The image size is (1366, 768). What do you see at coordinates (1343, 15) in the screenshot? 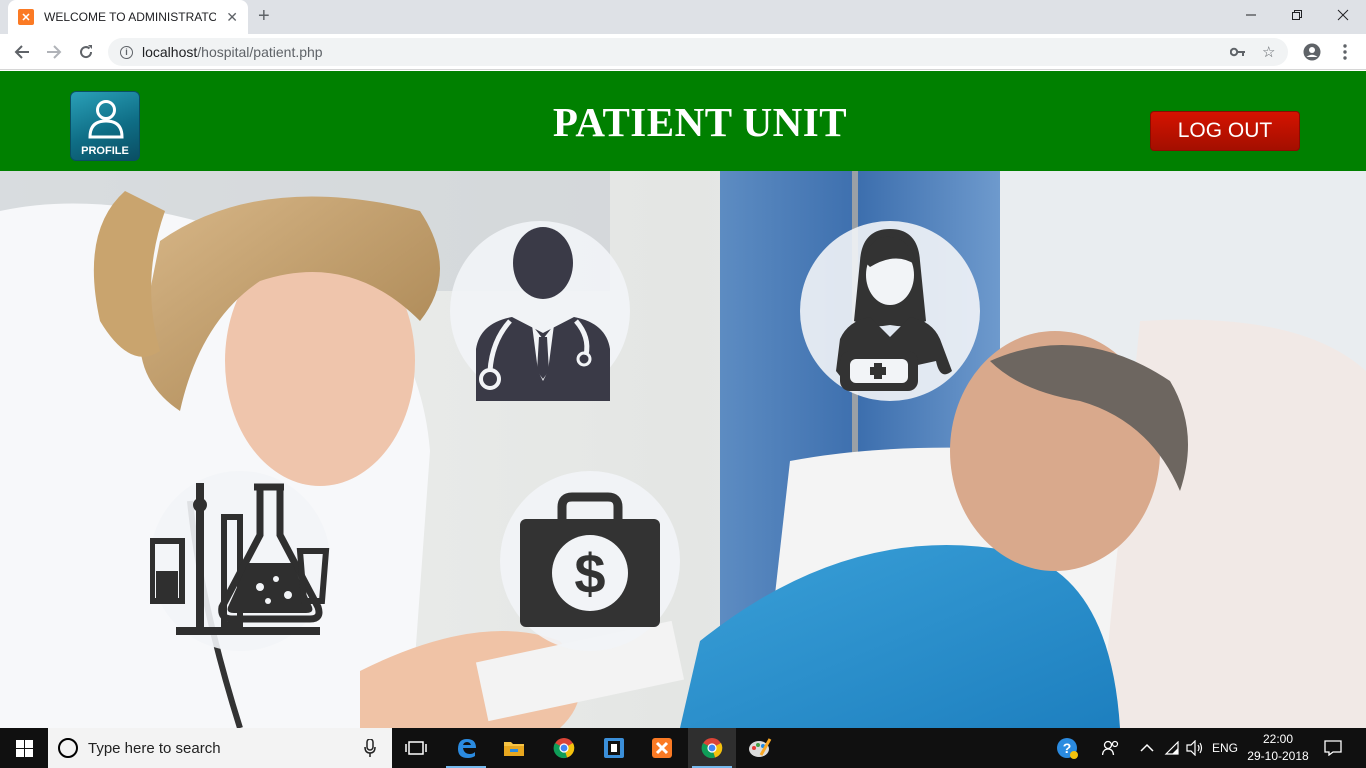
I see `close-window-icon` at bounding box center [1343, 15].